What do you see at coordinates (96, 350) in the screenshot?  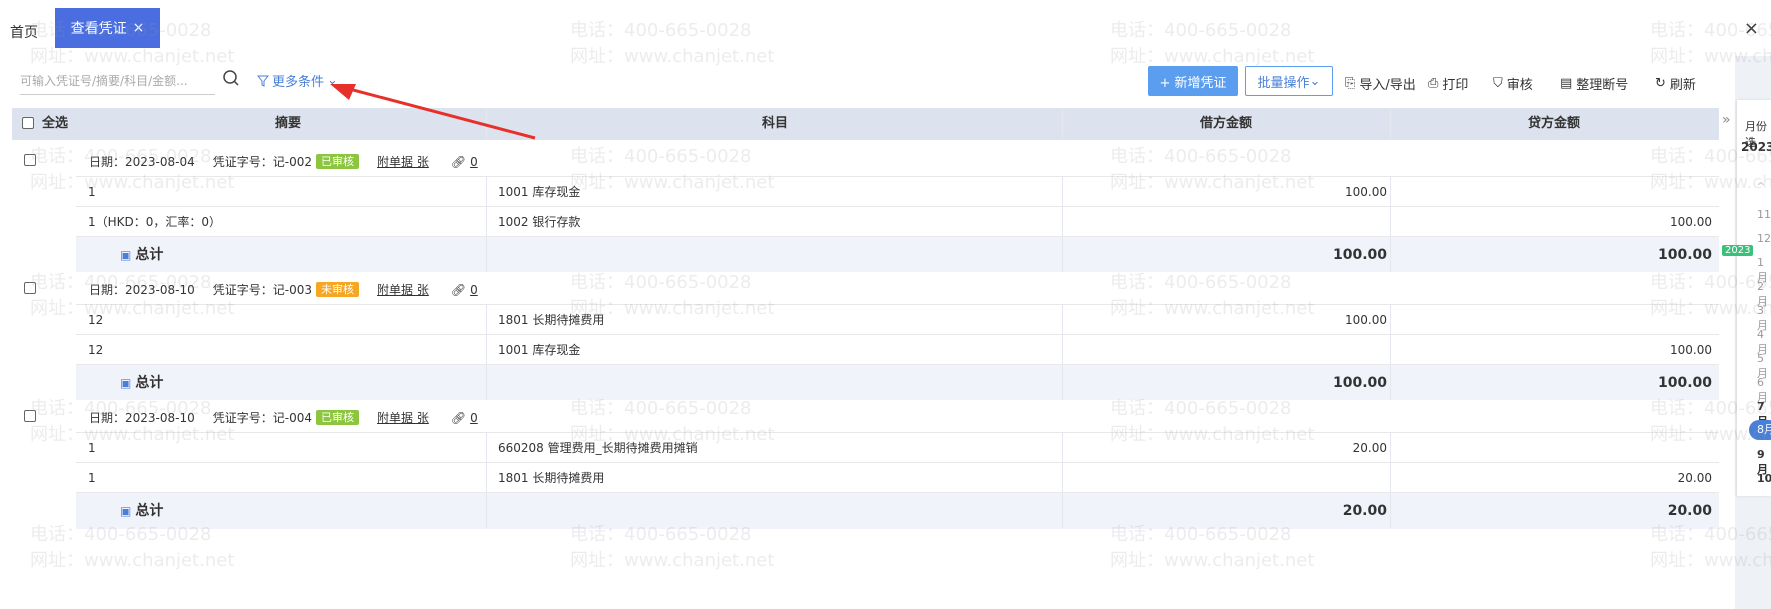 I see `row-summary: 12` at bounding box center [96, 350].